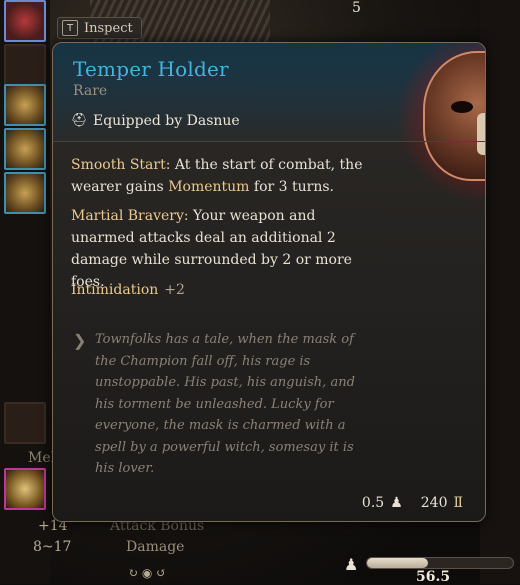 This screenshot has height=585, width=520. Describe the element at coordinates (412, 503) in the screenshot. I see `item-footer: 0.5 ♟ 240 Ⅱ` at that location.